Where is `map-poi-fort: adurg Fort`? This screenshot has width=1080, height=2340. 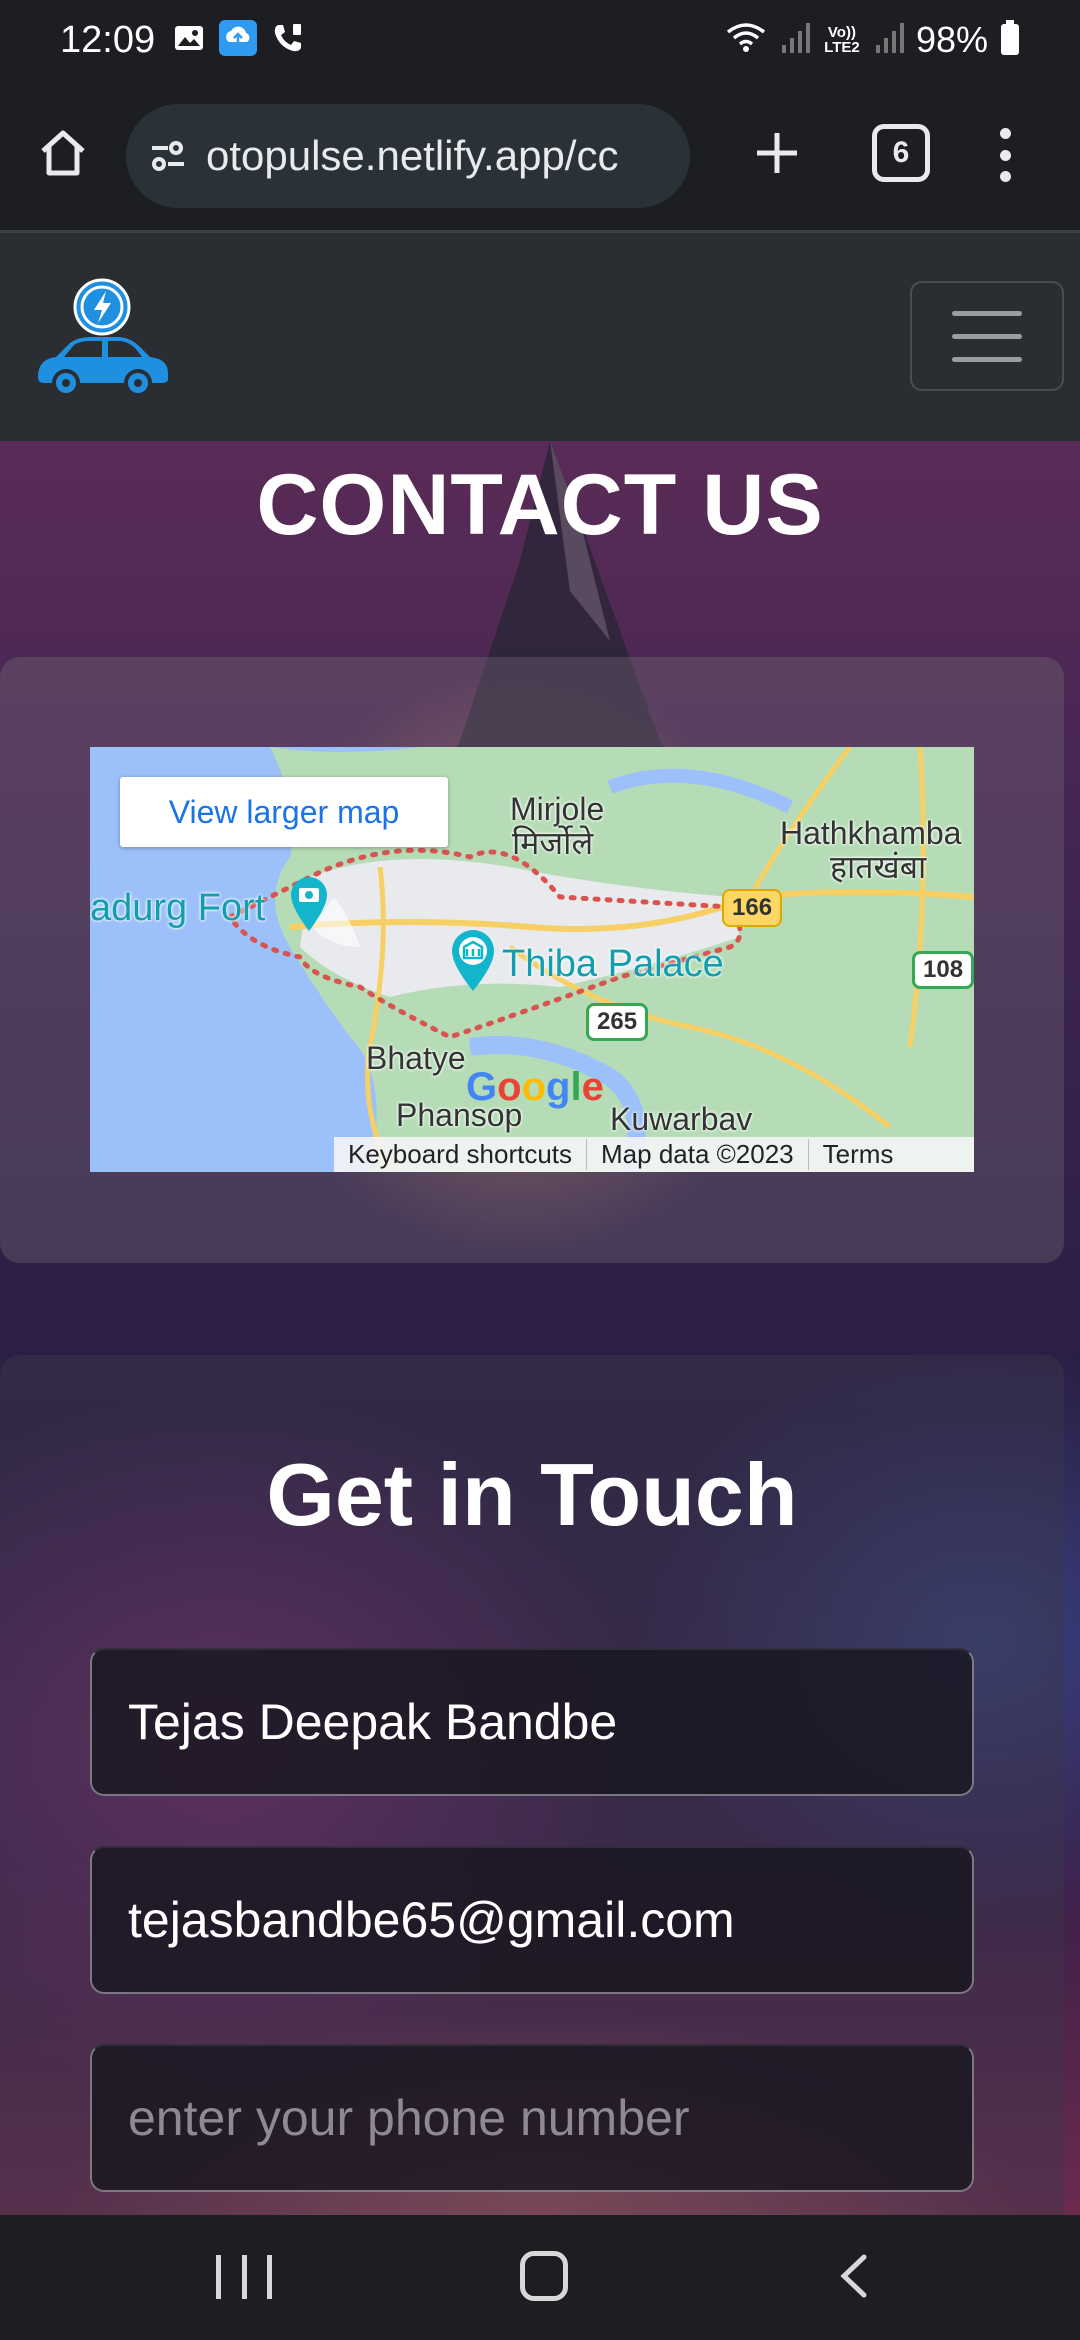 map-poi-fort: adurg Fort is located at coordinates (177, 908).